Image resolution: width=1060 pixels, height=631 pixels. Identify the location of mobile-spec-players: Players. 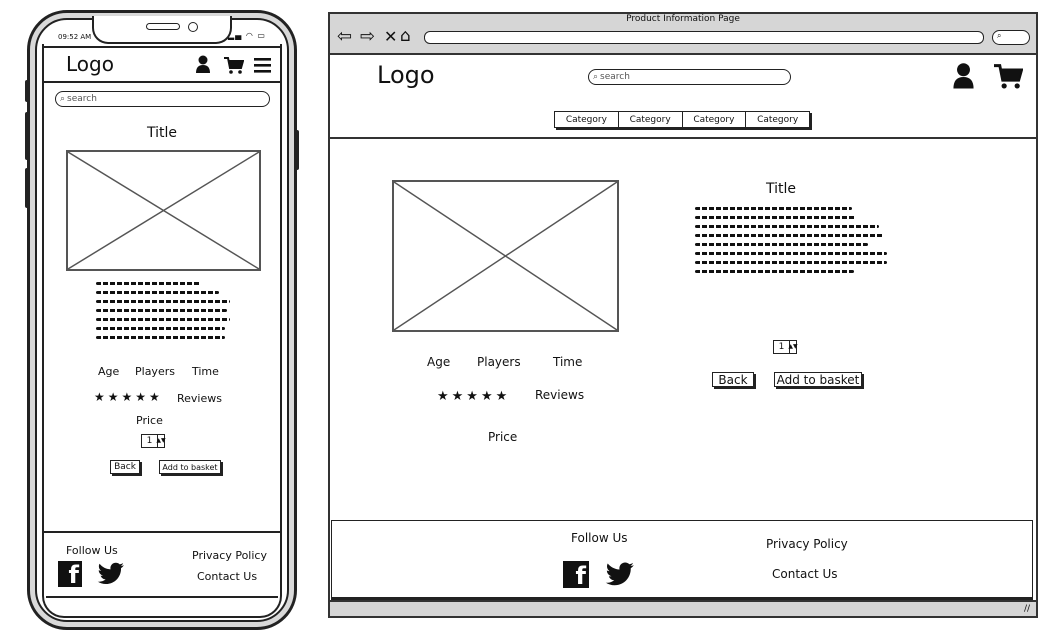
(155, 371).